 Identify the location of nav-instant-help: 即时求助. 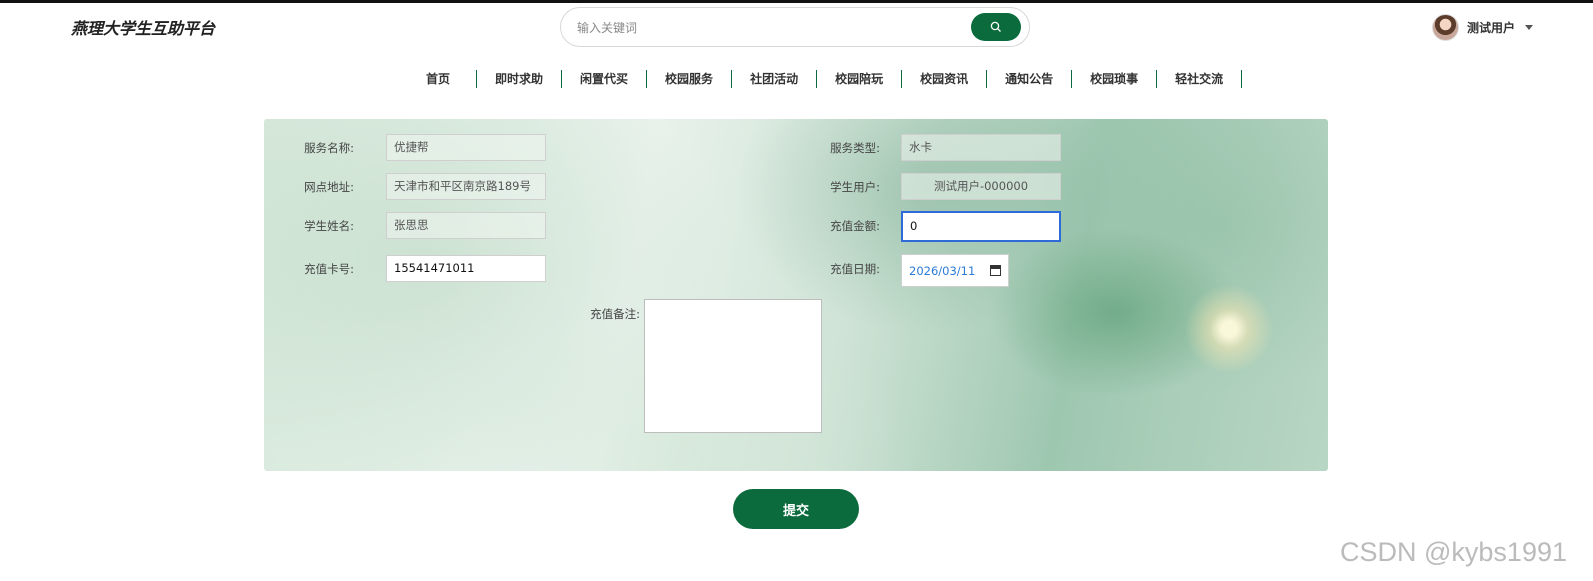
(520, 79).